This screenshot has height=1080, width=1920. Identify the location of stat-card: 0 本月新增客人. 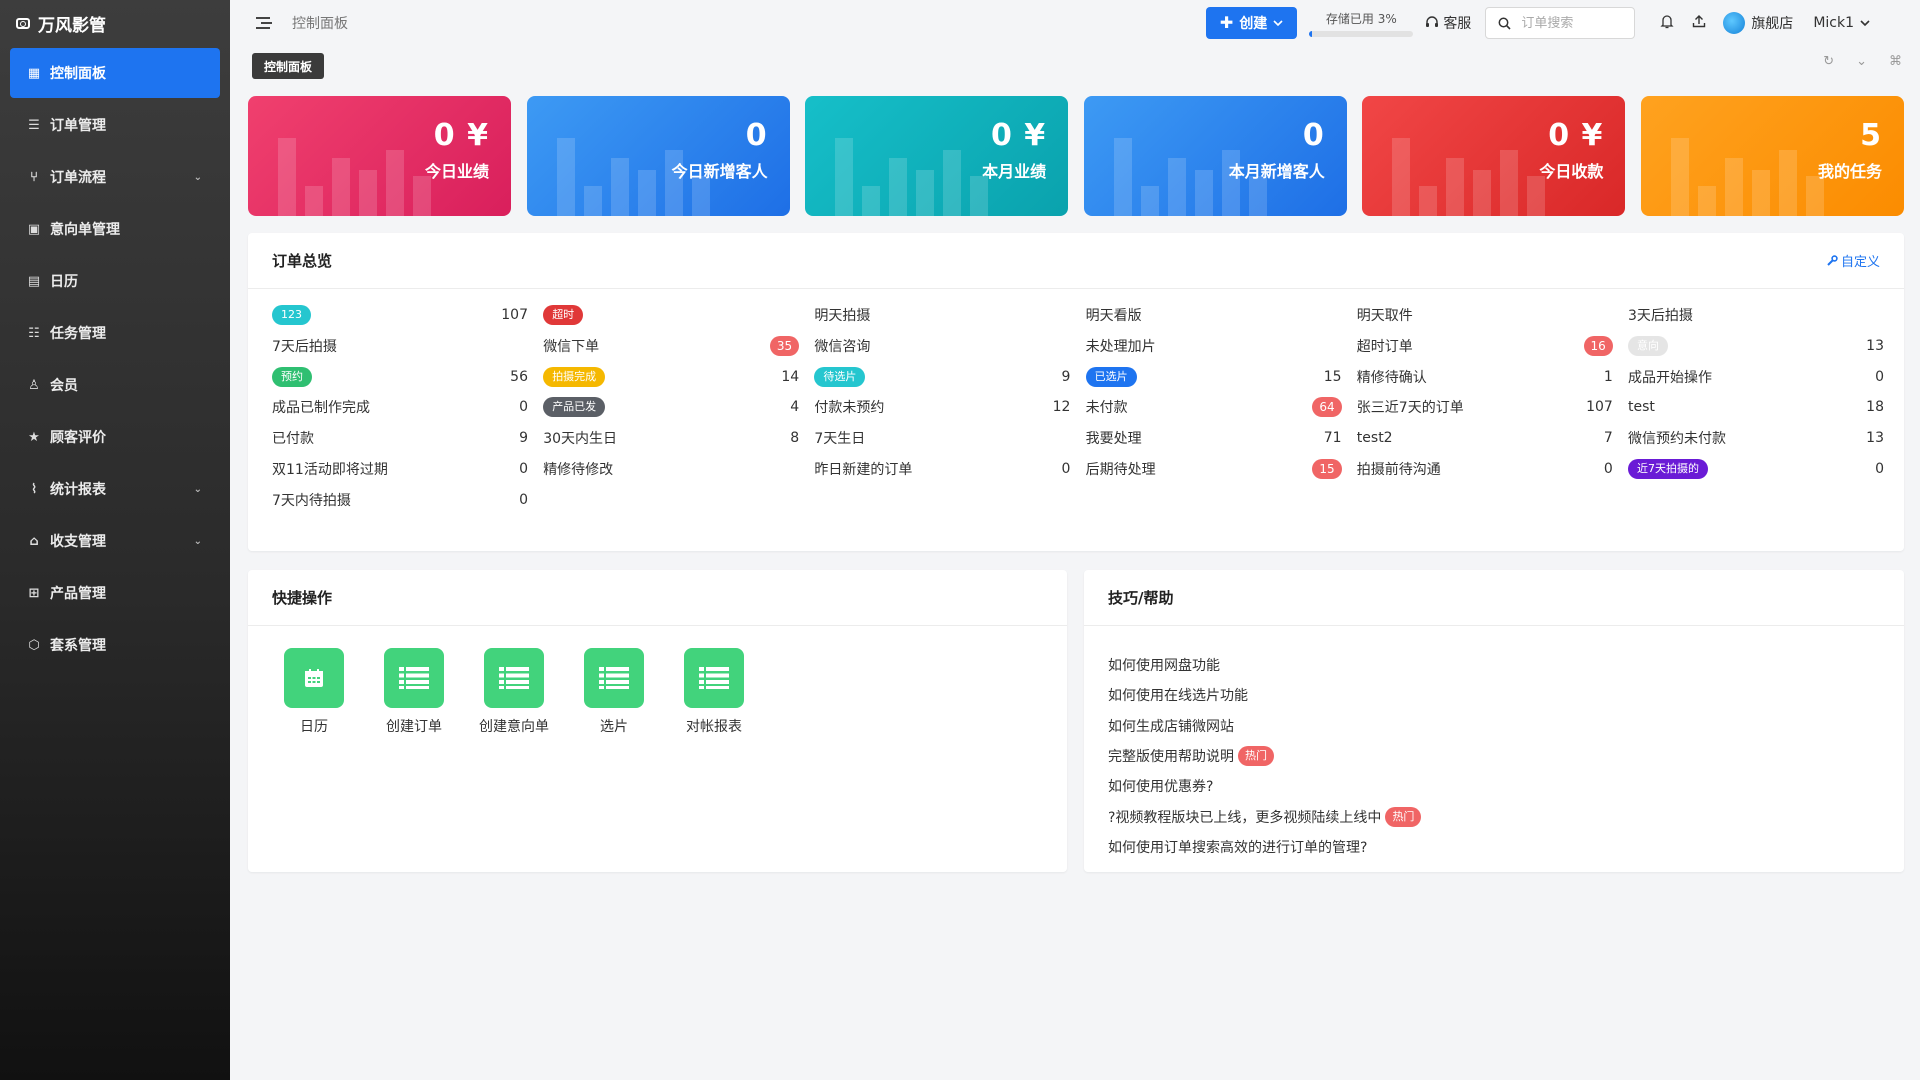
(1215, 156).